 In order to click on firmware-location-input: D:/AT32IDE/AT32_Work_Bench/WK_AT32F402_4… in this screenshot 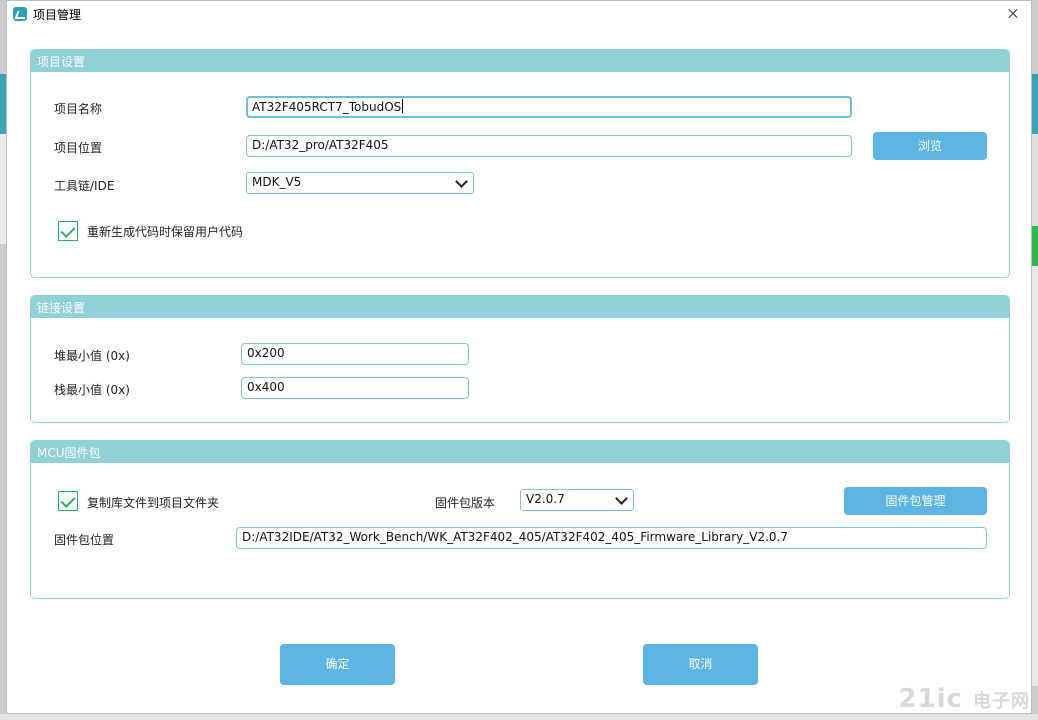, I will do `click(611, 538)`.